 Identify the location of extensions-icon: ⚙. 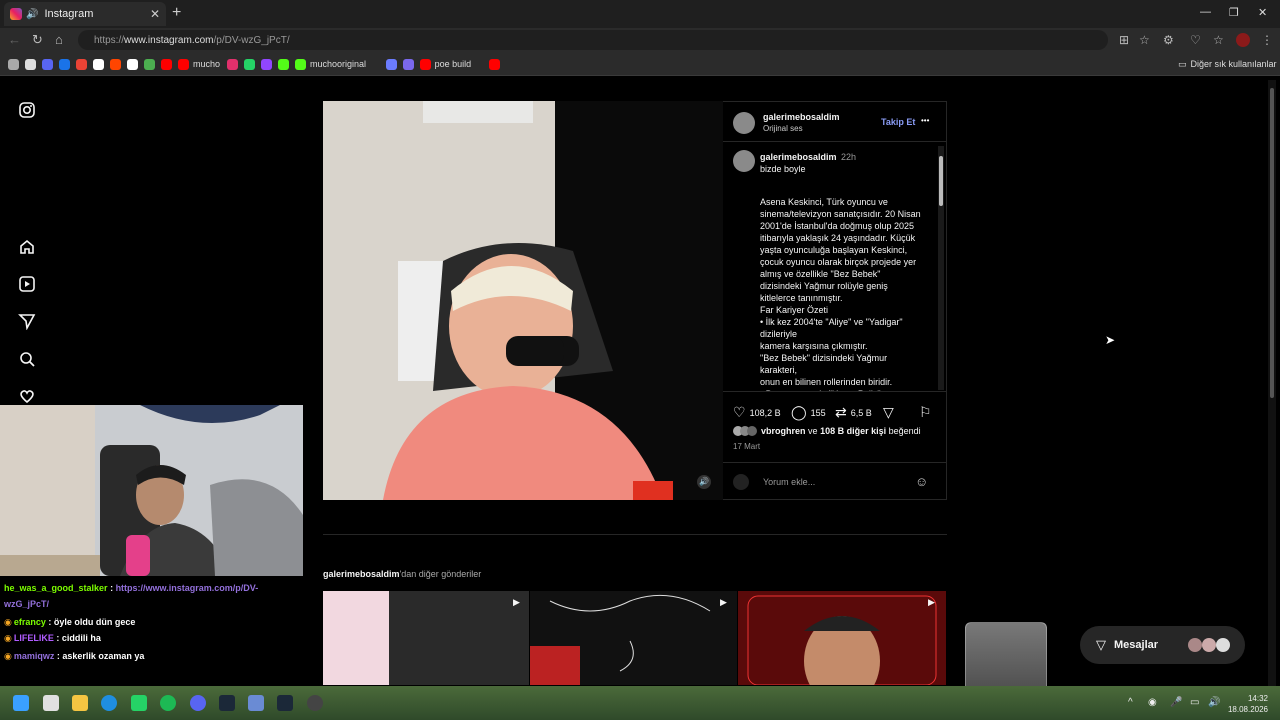
(1168, 40).